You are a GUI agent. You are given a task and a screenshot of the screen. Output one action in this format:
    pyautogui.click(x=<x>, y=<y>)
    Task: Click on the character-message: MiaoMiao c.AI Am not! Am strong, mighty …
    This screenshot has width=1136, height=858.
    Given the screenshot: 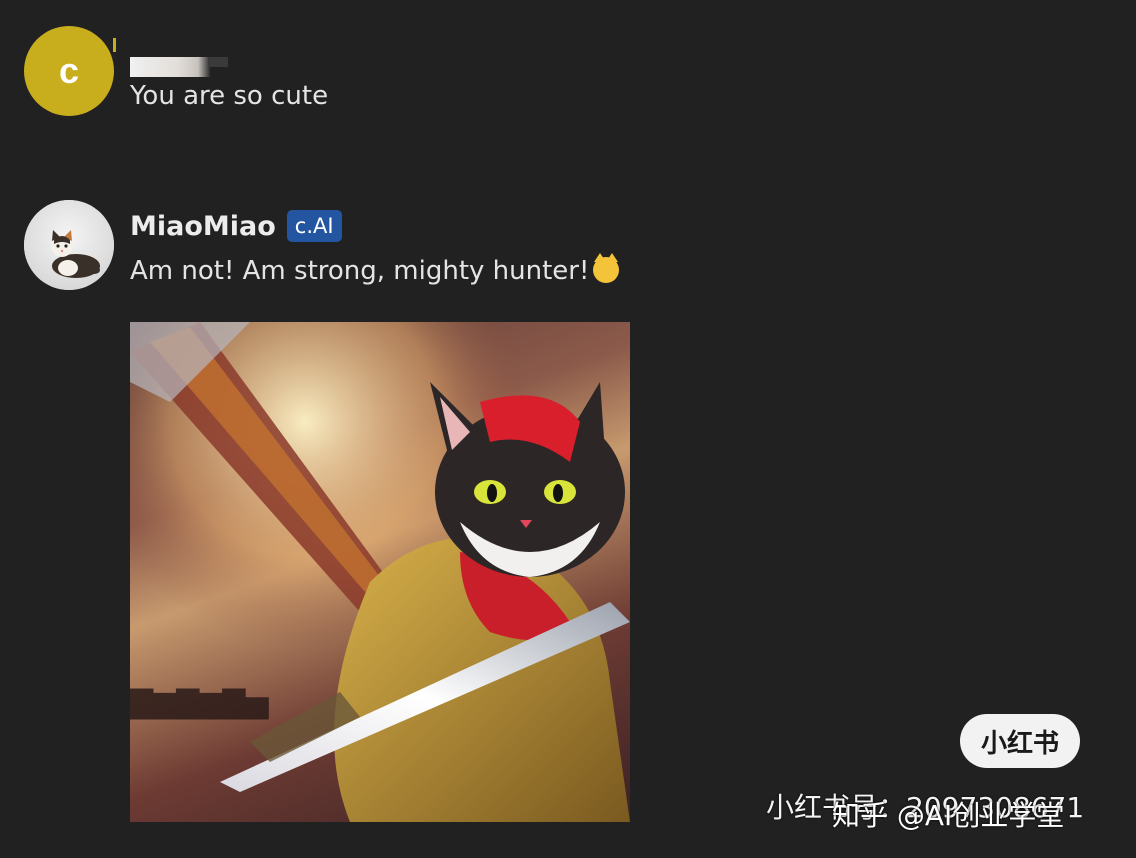 What is the action you would take?
    pyautogui.click(x=322, y=245)
    